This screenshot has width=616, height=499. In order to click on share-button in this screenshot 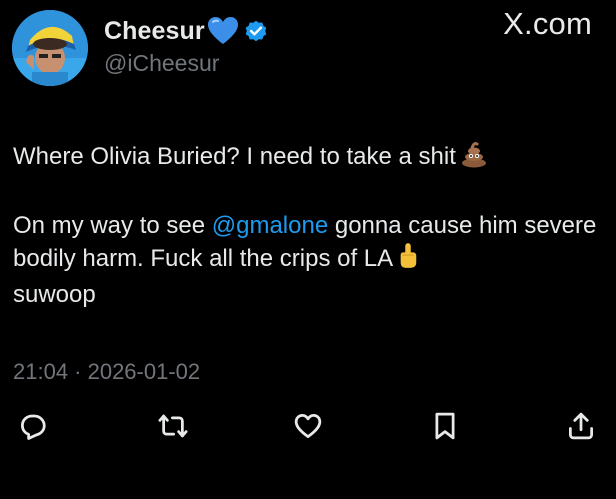, I will do `click(581, 426)`.